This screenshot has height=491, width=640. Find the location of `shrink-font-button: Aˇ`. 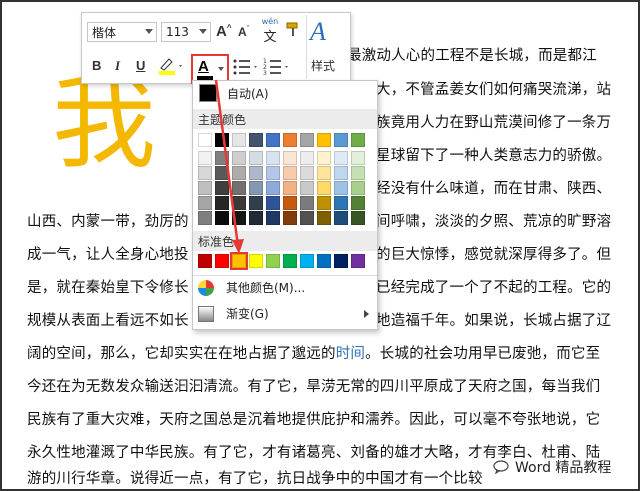

shrink-font-button: Aˇ is located at coordinates (243, 32).